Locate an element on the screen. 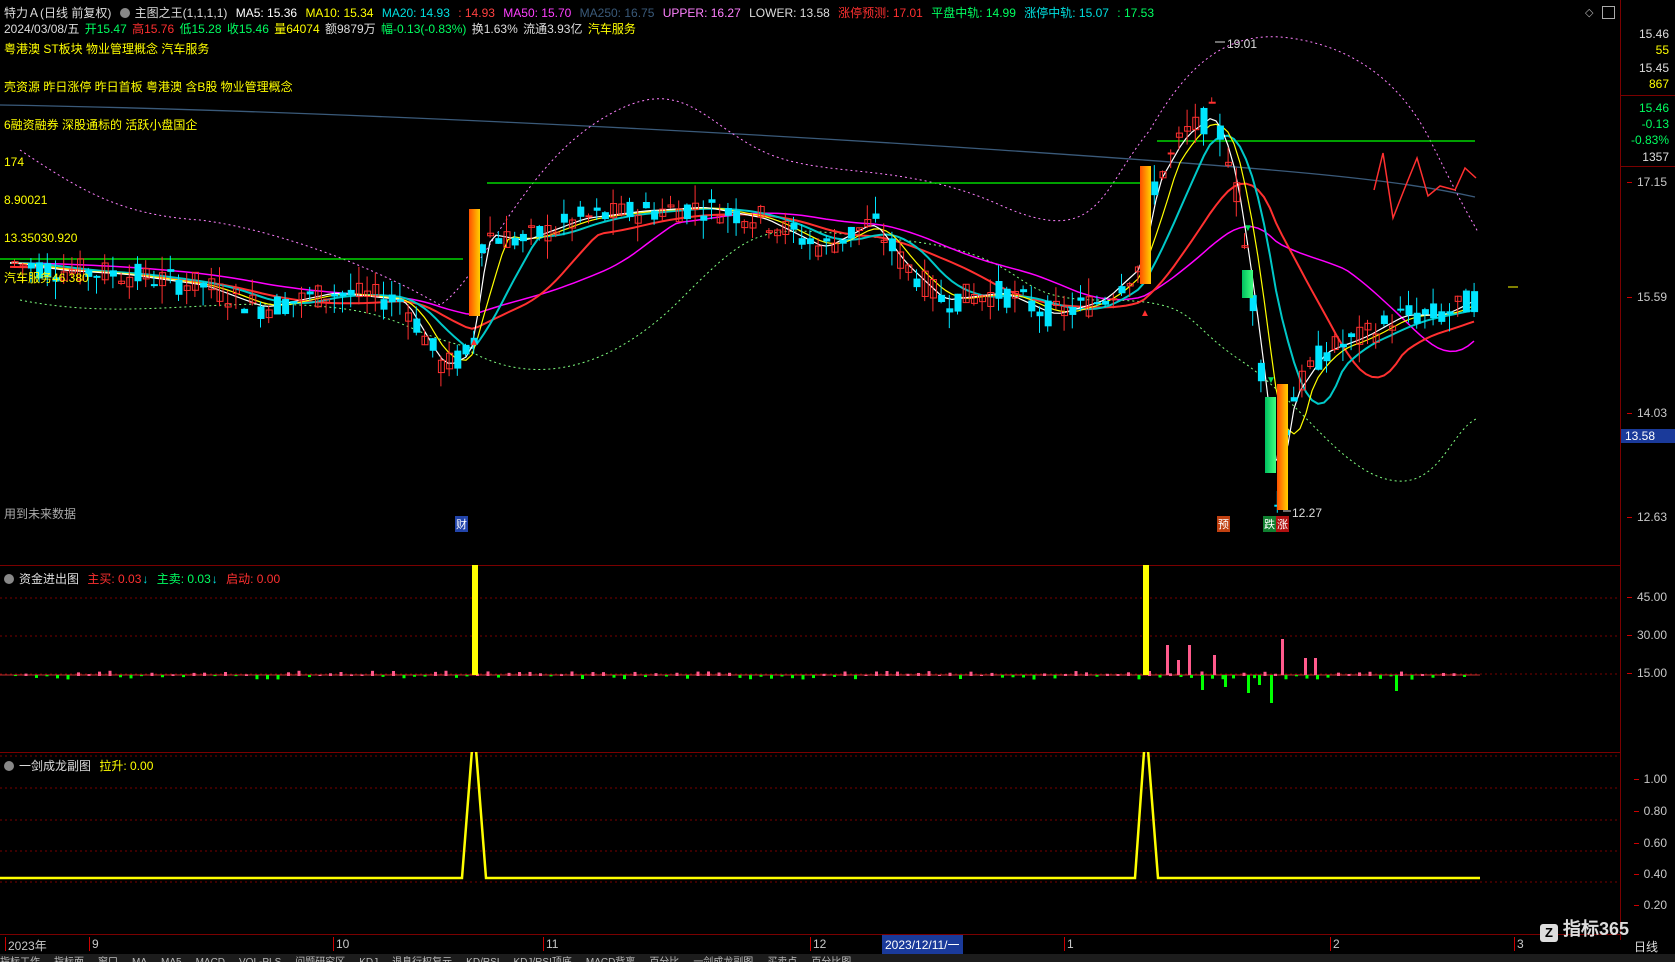 The image size is (1675, 962). fund-flow-sell: 主卖: 0.03 is located at coordinates (183, 579).